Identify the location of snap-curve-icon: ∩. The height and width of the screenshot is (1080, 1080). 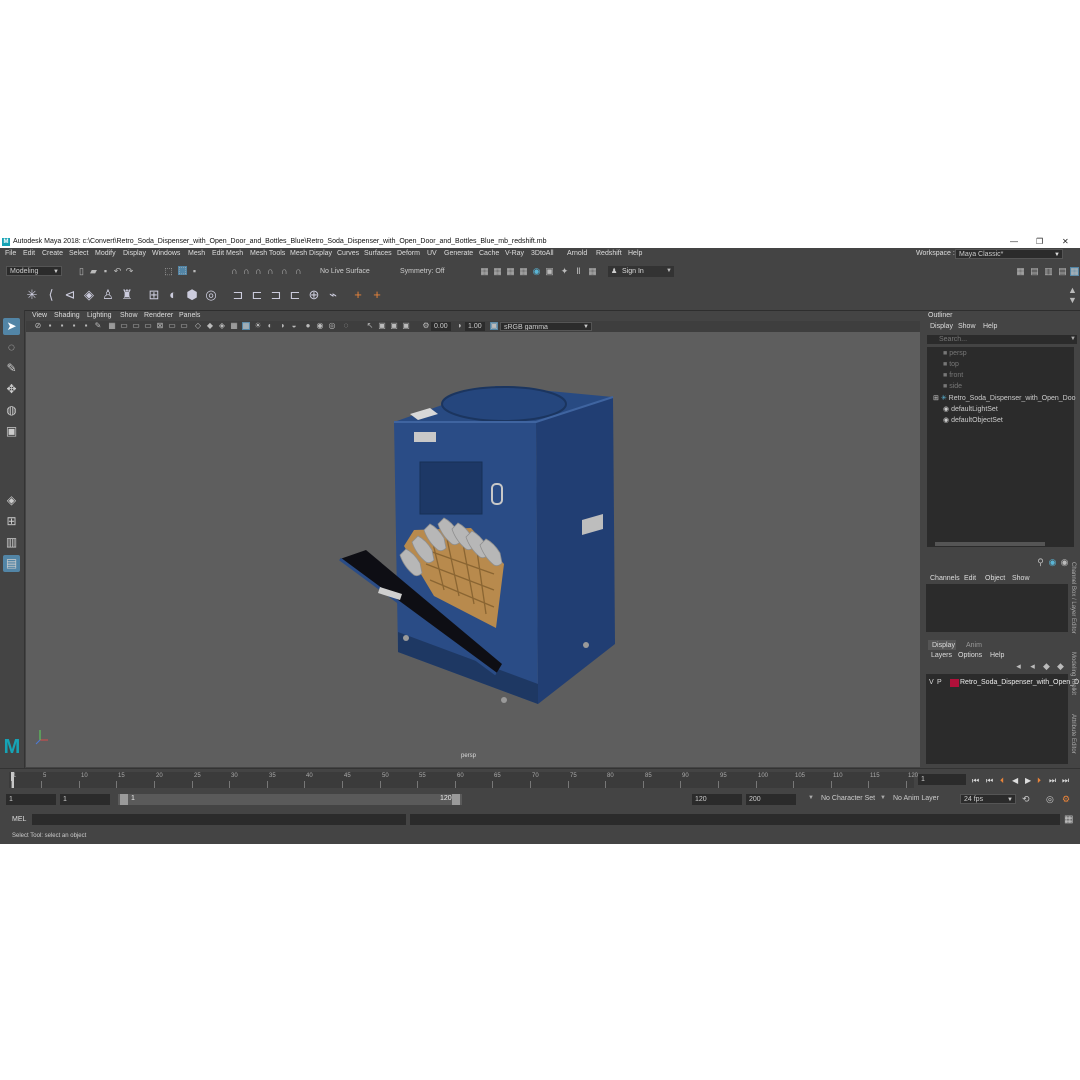
(246, 271).